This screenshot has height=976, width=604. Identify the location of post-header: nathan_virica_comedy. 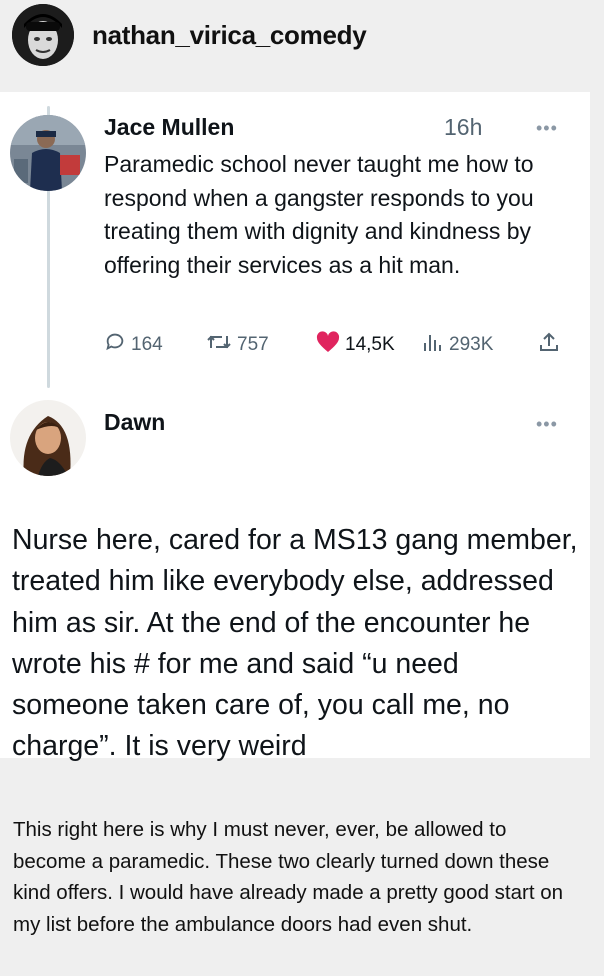
(302, 40).